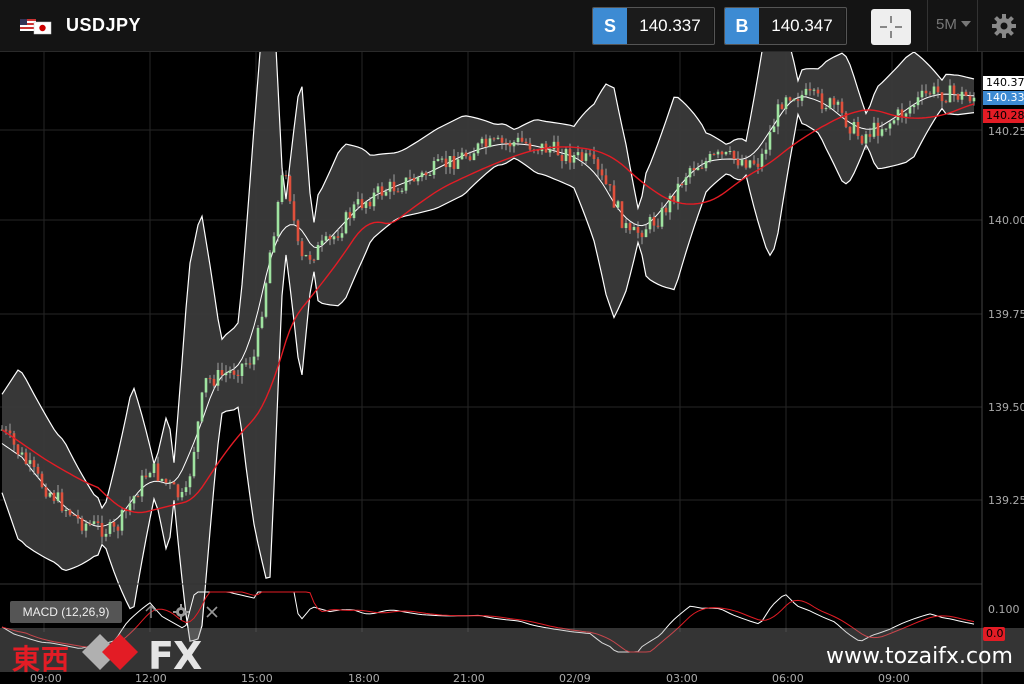 This screenshot has width=1024, height=684. Describe the element at coordinates (946, 24) in the screenshot. I see `timeframe-selector: 5M` at that location.